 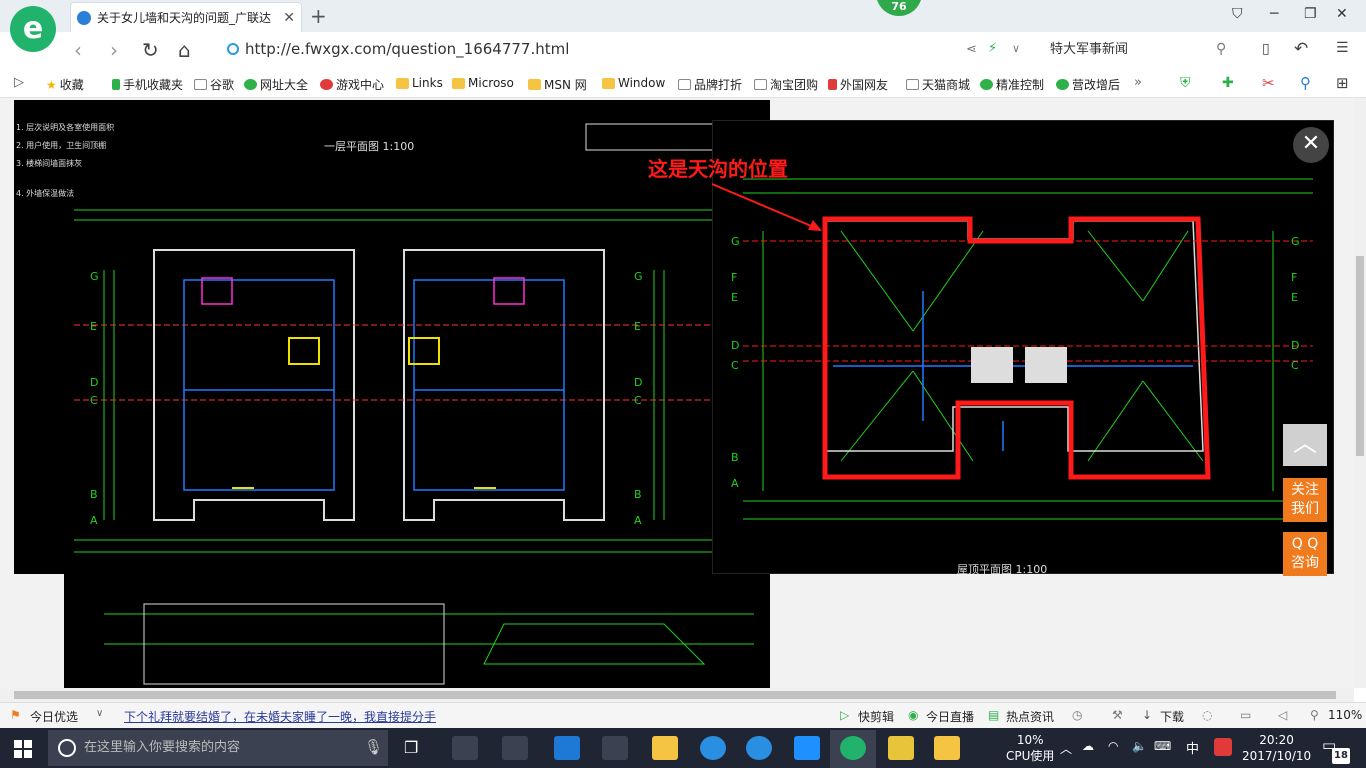 What do you see at coordinates (734, 277) in the screenshot?
I see `svg-text: F` at bounding box center [734, 277].